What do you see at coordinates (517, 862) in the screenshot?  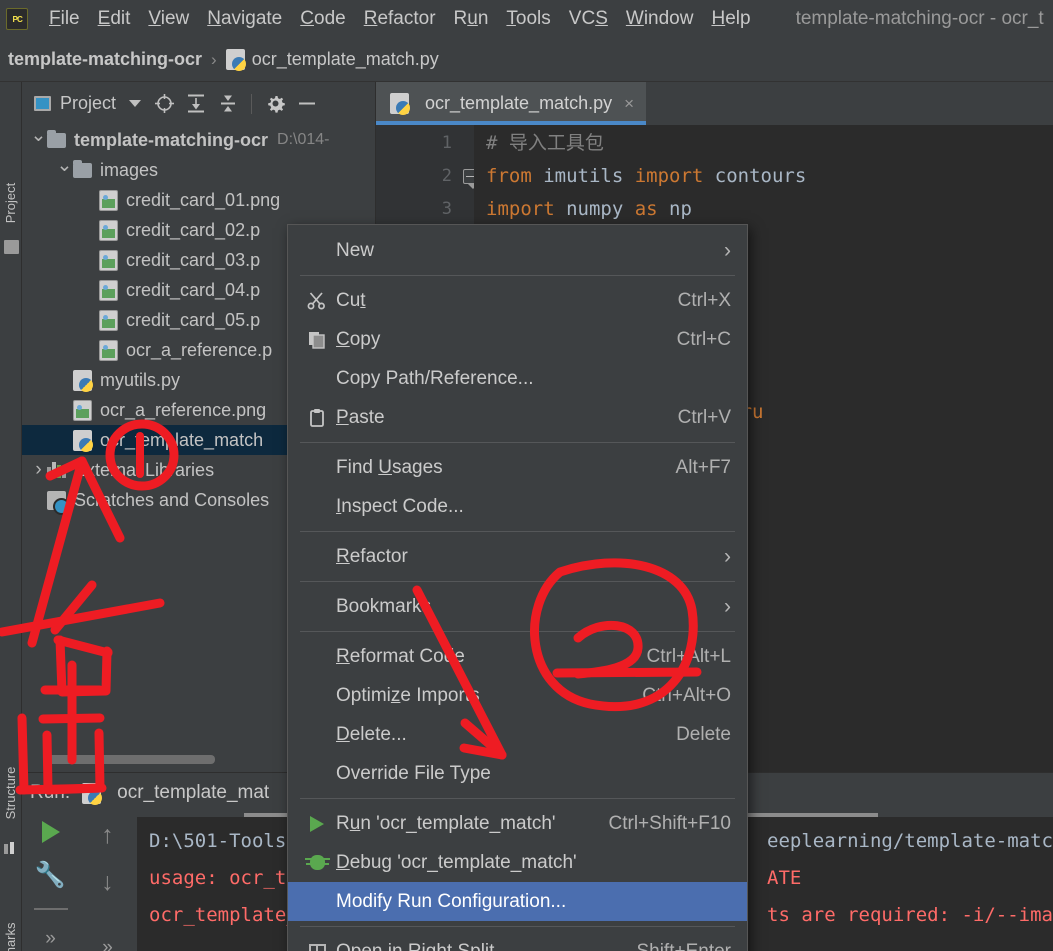 I see `context-menu-item: Debug 'ocr_template_match'` at bounding box center [517, 862].